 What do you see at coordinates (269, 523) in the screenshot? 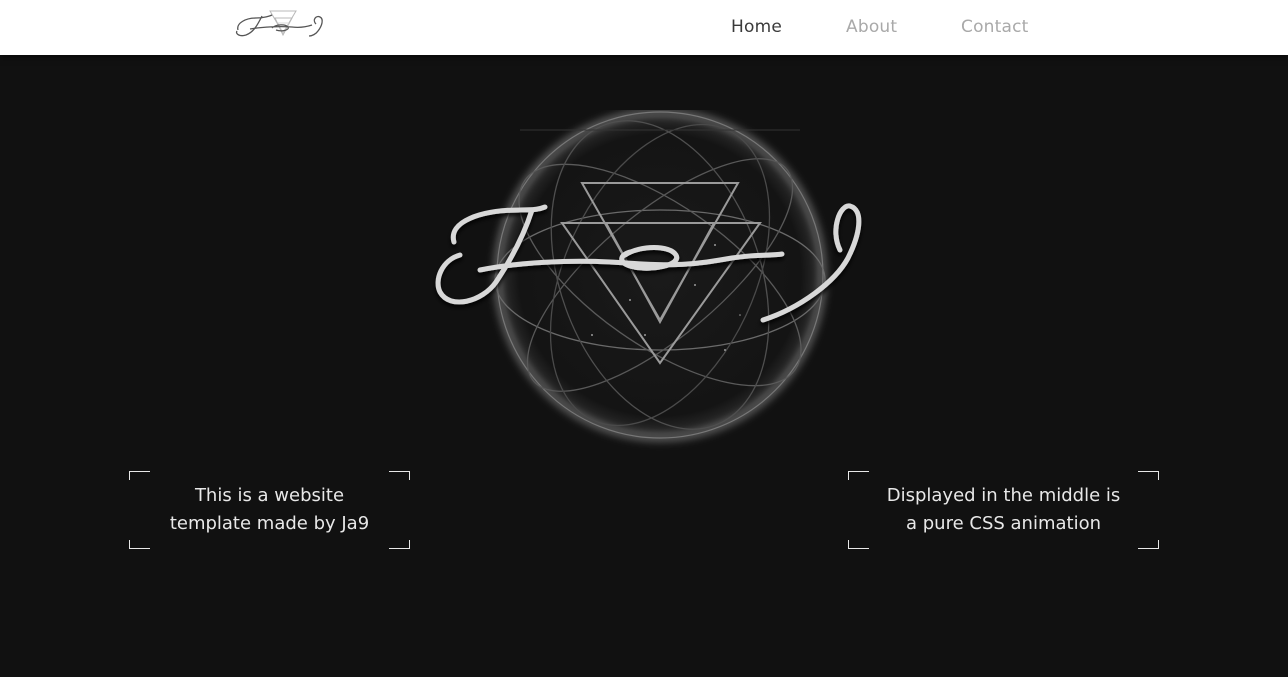
I see `info-left-line-2: template made by Ja9` at bounding box center [269, 523].